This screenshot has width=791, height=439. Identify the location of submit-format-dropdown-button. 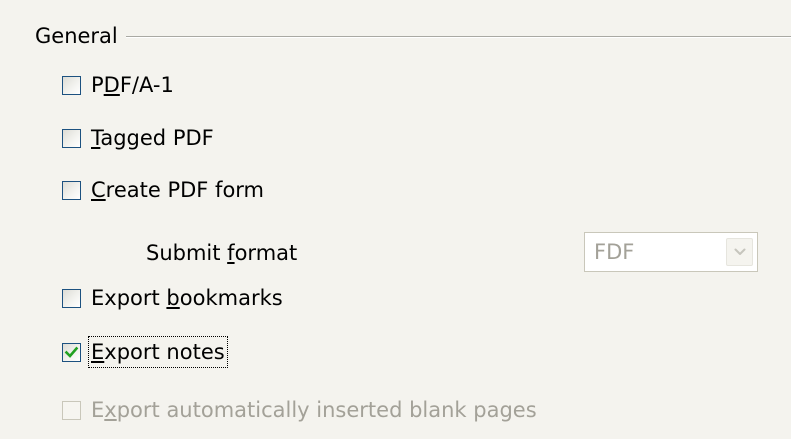
(739, 252).